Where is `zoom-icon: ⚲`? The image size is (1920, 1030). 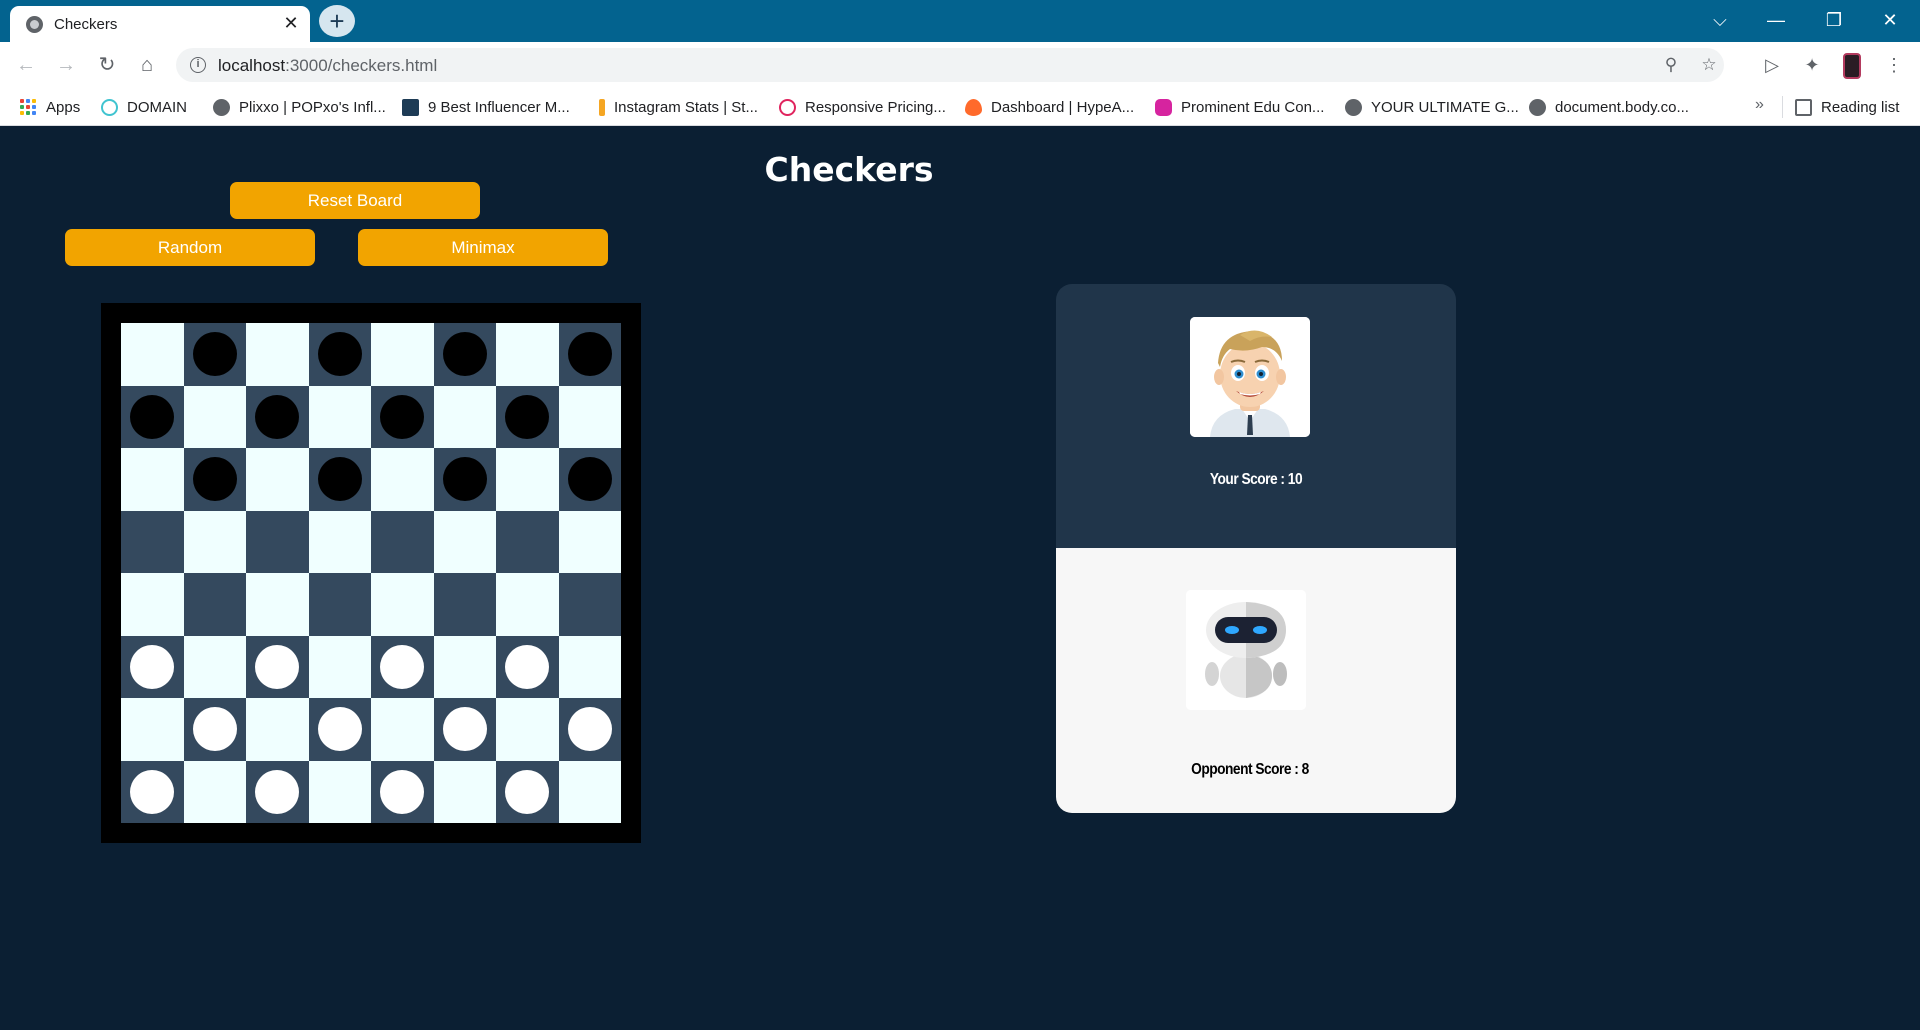
zoom-icon: ⚲ is located at coordinates (1671, 65).